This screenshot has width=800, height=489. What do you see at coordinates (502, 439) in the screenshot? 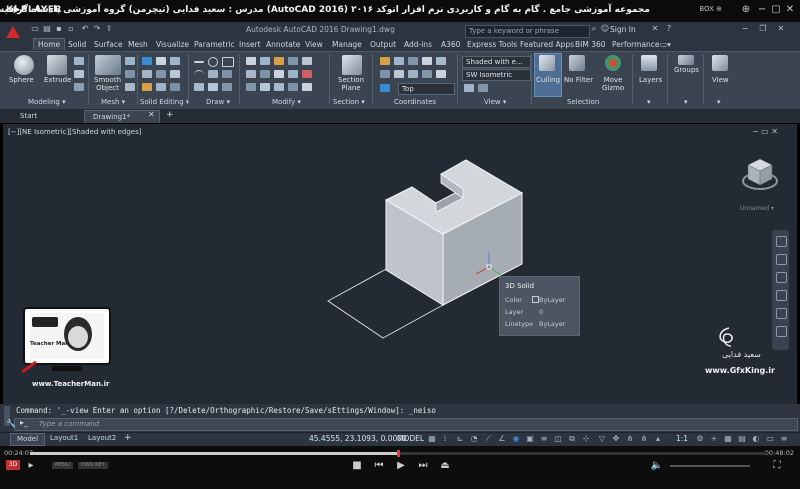
I see `object-snap-tracking-icon: ∠` at bounding box center [502, 439].